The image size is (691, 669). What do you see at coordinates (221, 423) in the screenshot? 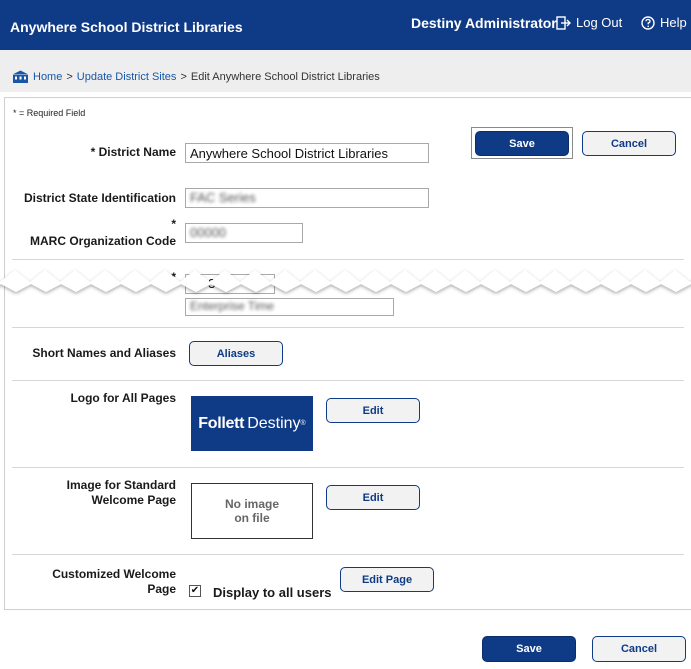
I see `logo-brand-bold: Follett` at bounding box center [221, 423].